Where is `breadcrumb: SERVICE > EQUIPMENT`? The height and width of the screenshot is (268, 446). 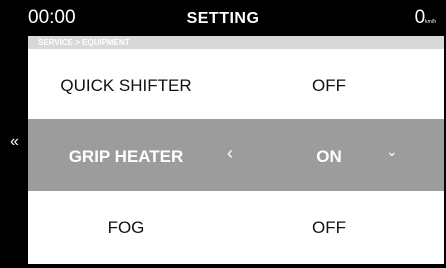 breadcrumb: SERVICE > EQUIPMENT is located at coordinates (236, 42).